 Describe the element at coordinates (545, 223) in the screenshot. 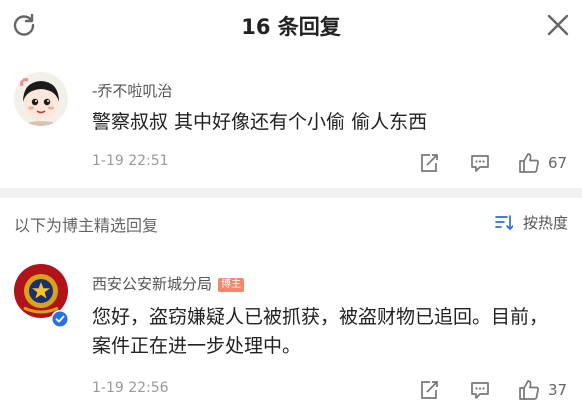

I see `sort-label: 按热度` at that location.